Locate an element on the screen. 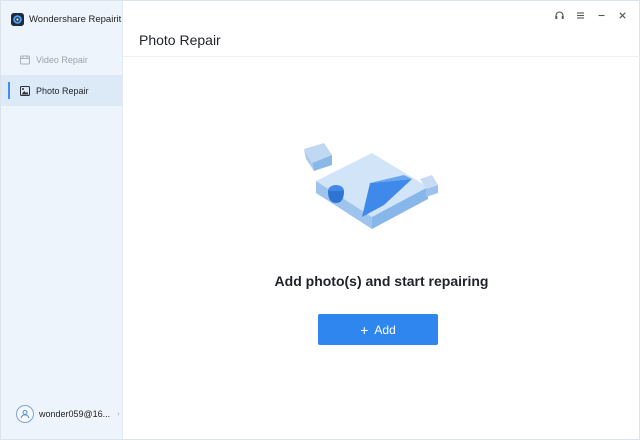 This screenshot has height=440, width=640. menu-icon is located at coordinates (580, 15).